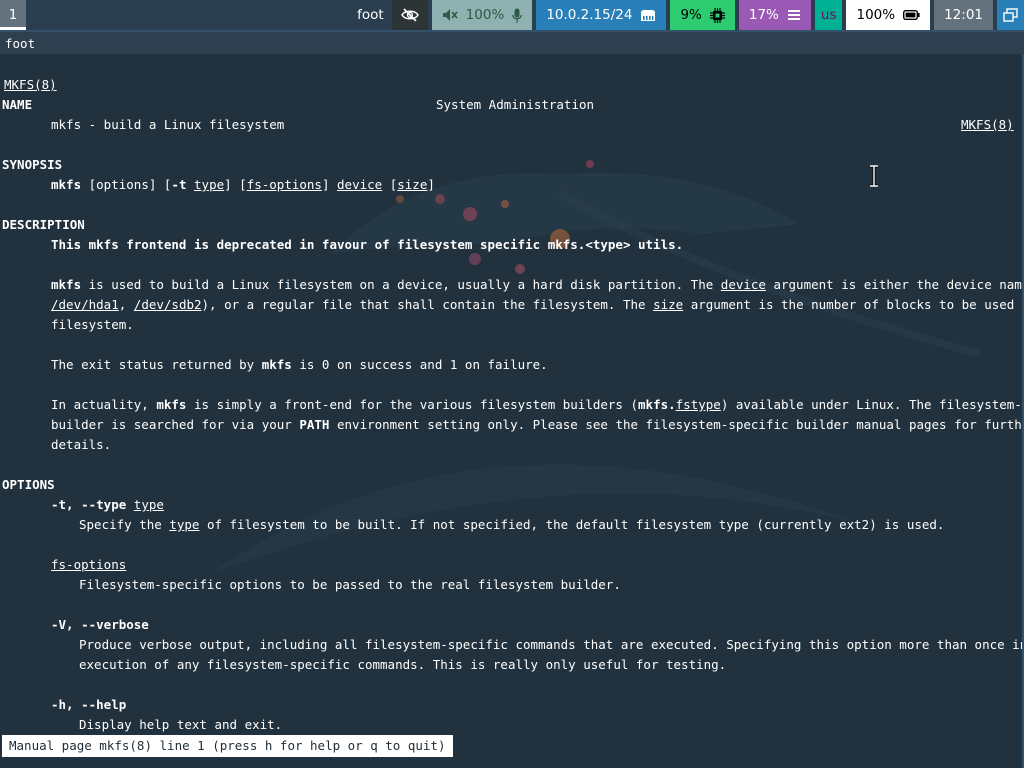  What do you see at coordinates (179, 184) in the screenshot?
I see `synopsis-t-opt: -t` at bounding box center [179, 184].